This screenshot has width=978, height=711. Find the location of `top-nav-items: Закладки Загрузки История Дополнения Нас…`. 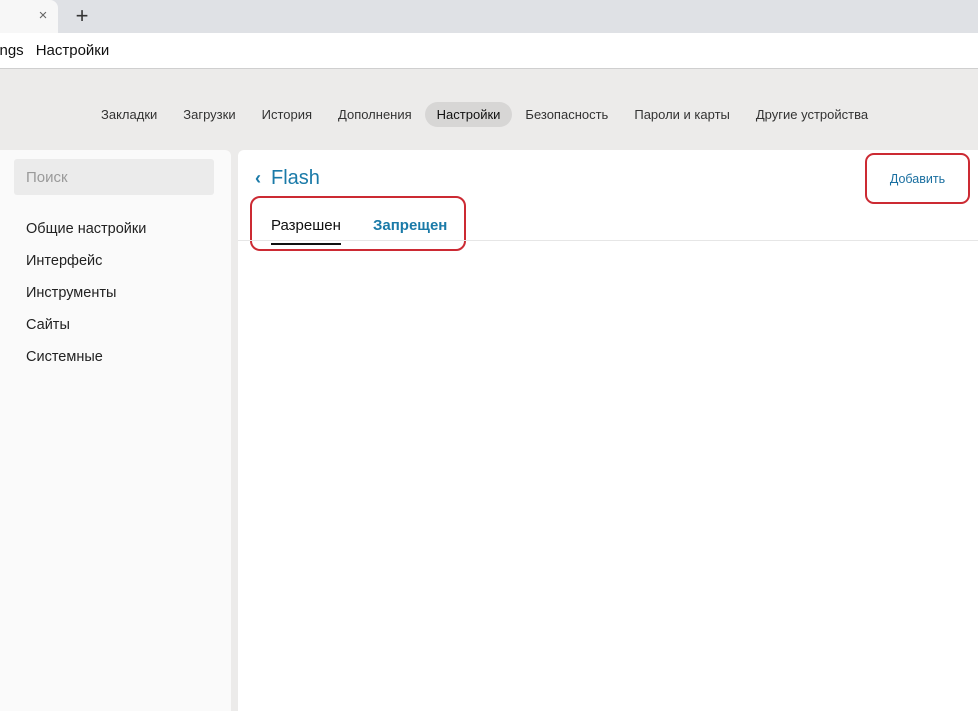

top-nav-items: Закладки Загрузки История Дополнения Нас… is located at coordinates (484, 114).